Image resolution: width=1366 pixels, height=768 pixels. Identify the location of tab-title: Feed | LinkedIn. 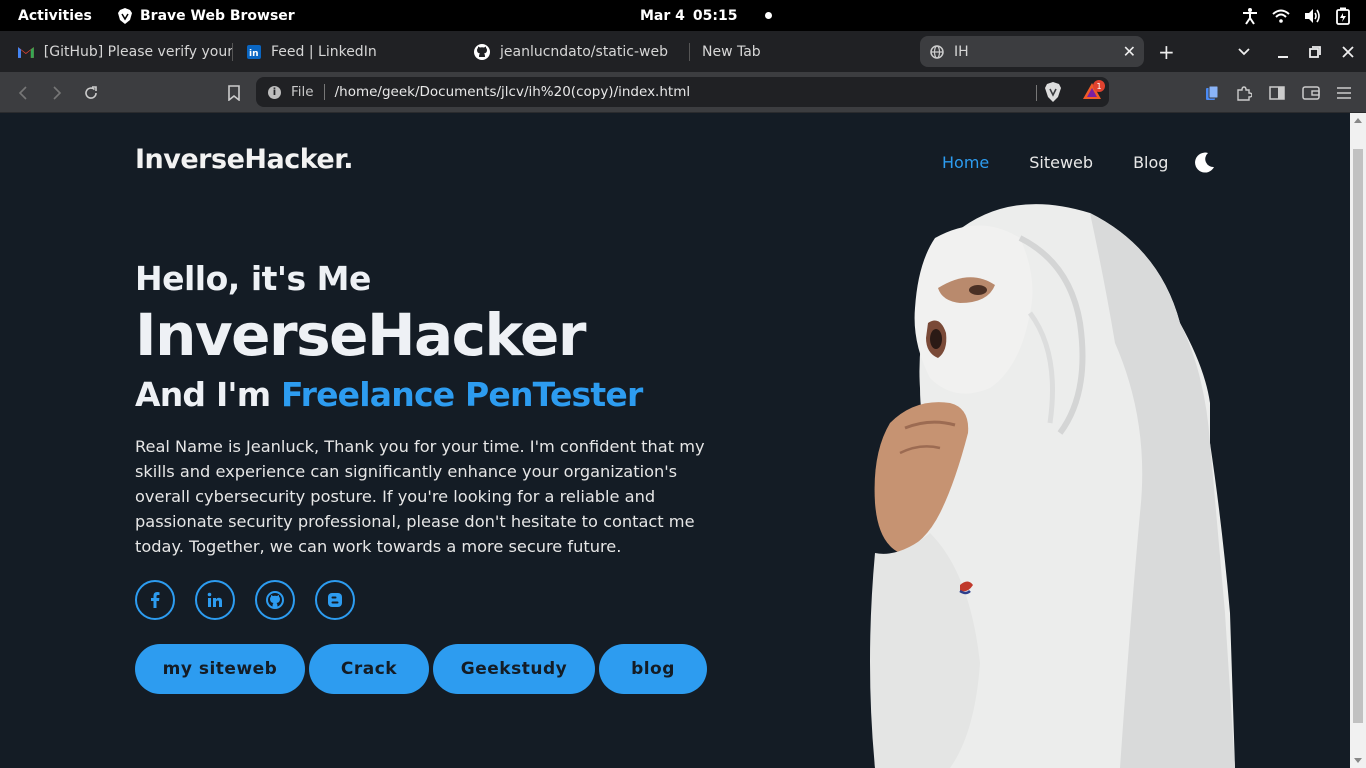
(324, 51).